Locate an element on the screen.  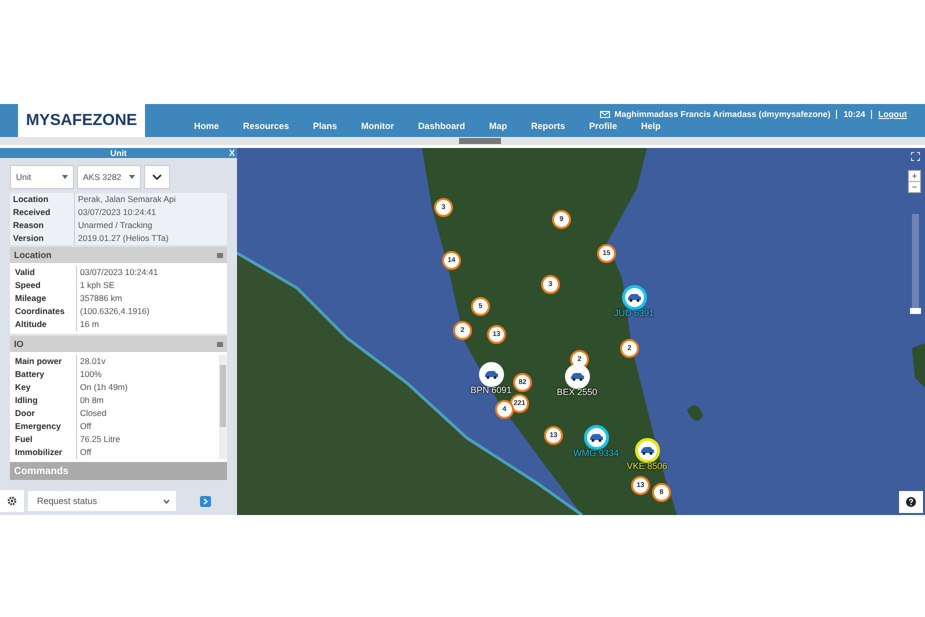
vehicle-label: BEX 2550 is located at coordinates (577, 392).